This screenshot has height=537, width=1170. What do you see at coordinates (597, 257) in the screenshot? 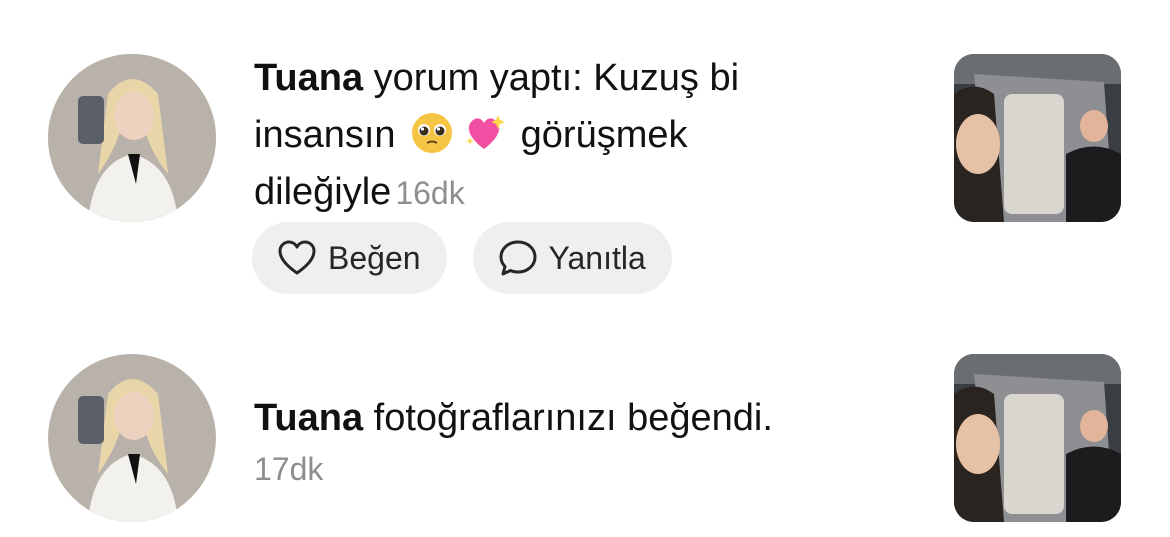
I see `reply-label: Yanıtla` at bounding box center [597, 257].